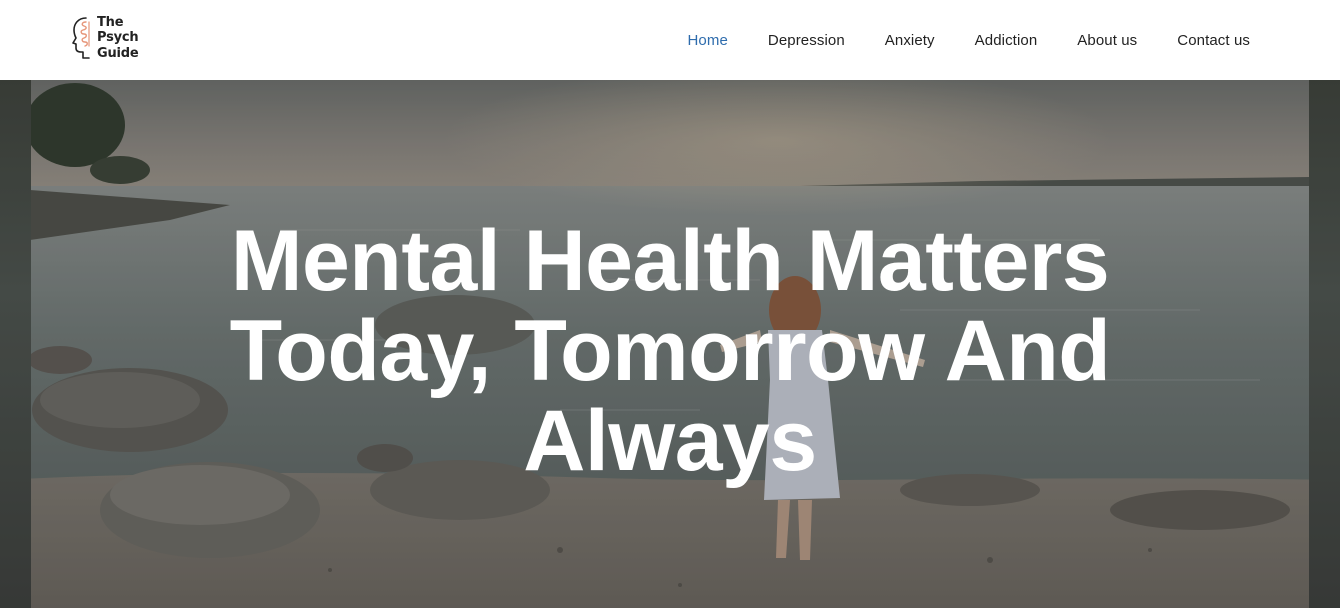 This screenshot has height=608, width=1340. I want to click on logo-line-2: Psych, so click(118, 38).